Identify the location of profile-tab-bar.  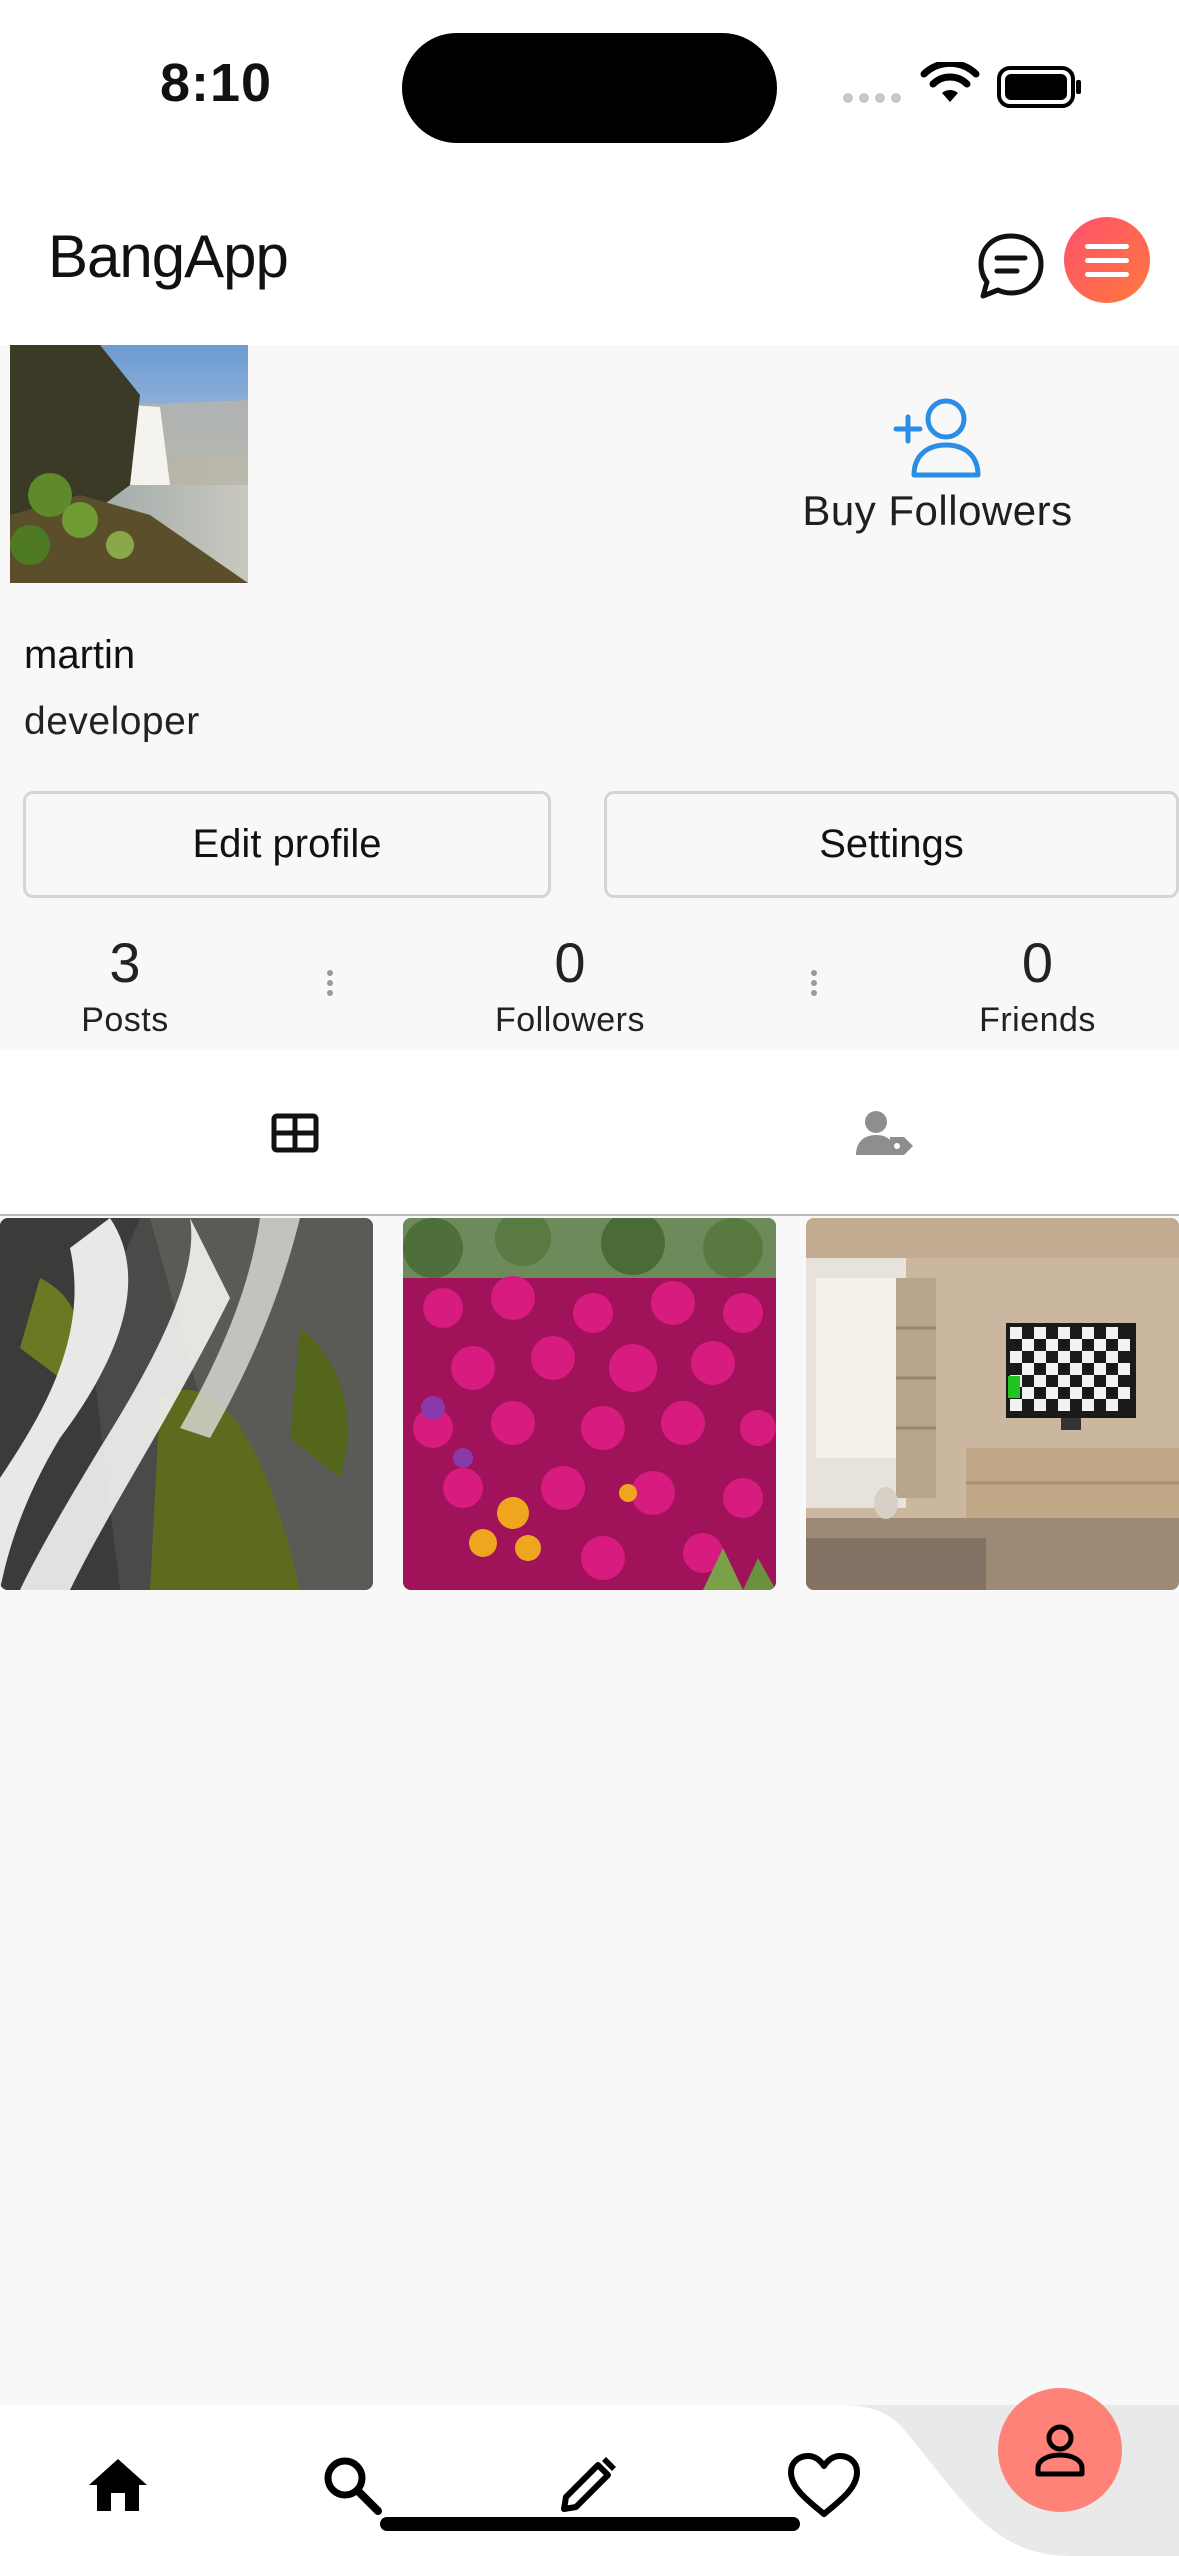
(589, 1133).